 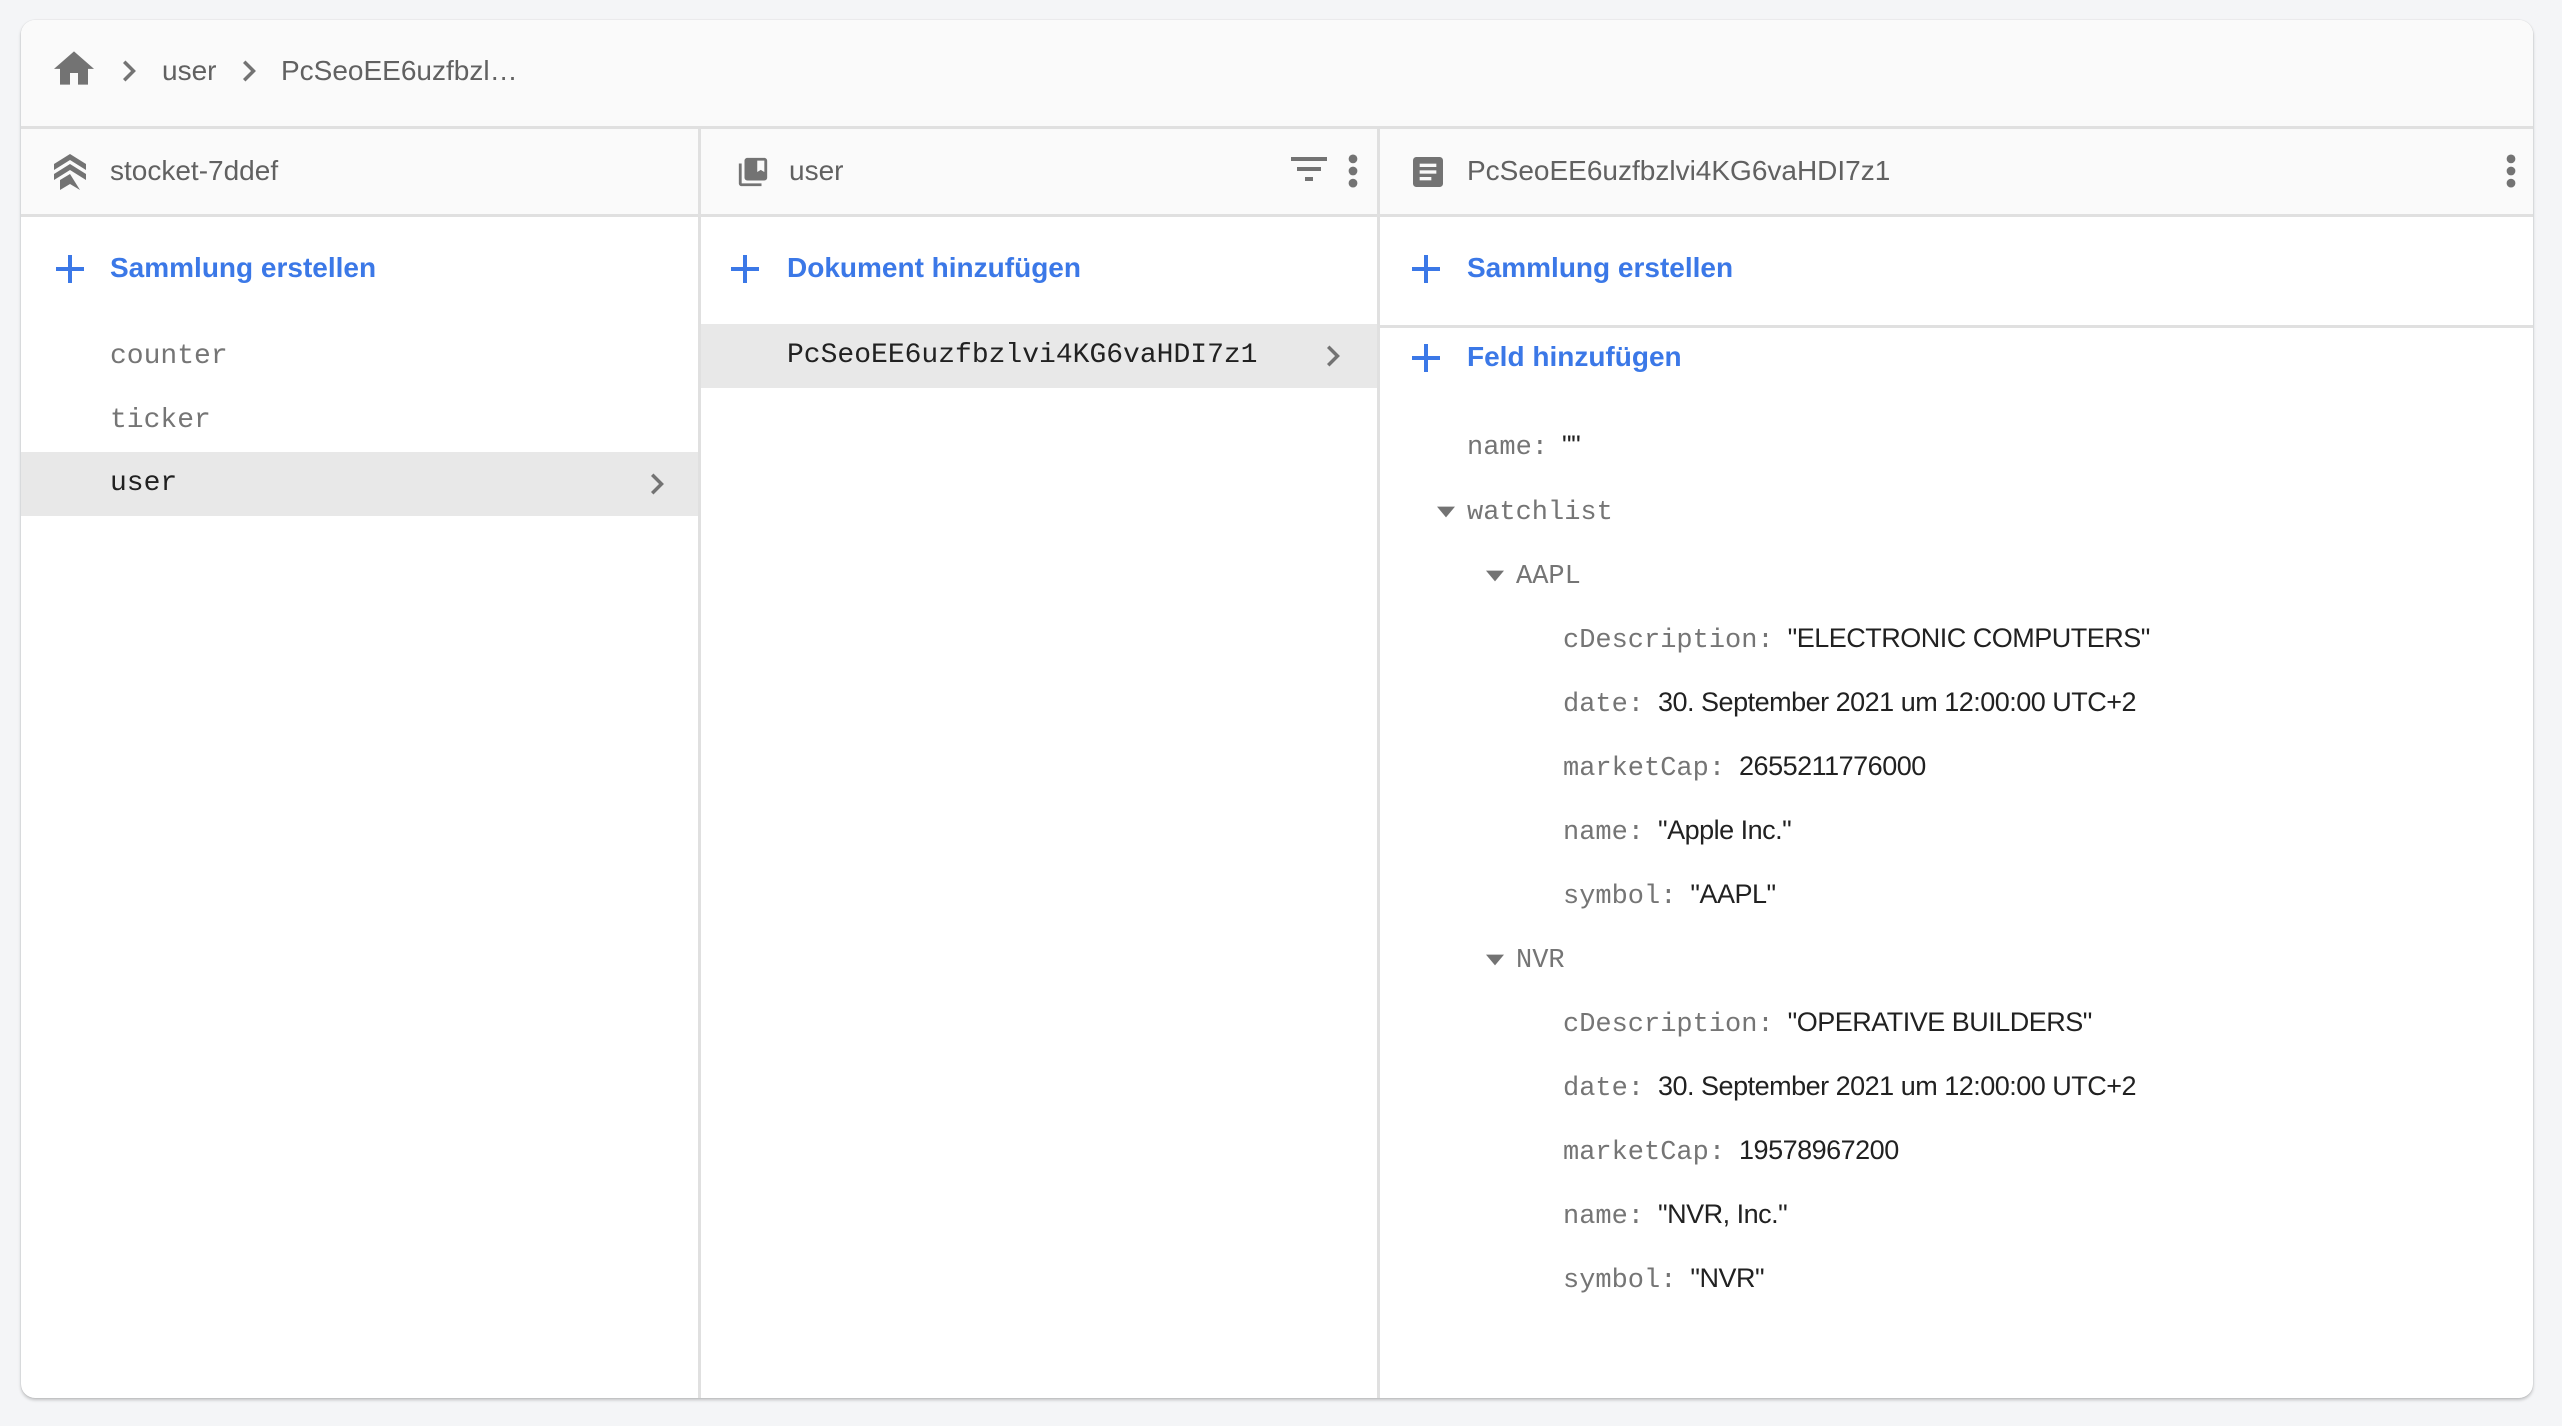 I want to click on field-nvr-symbol: symbol: "NVR", so click(x=1664, y=1278).